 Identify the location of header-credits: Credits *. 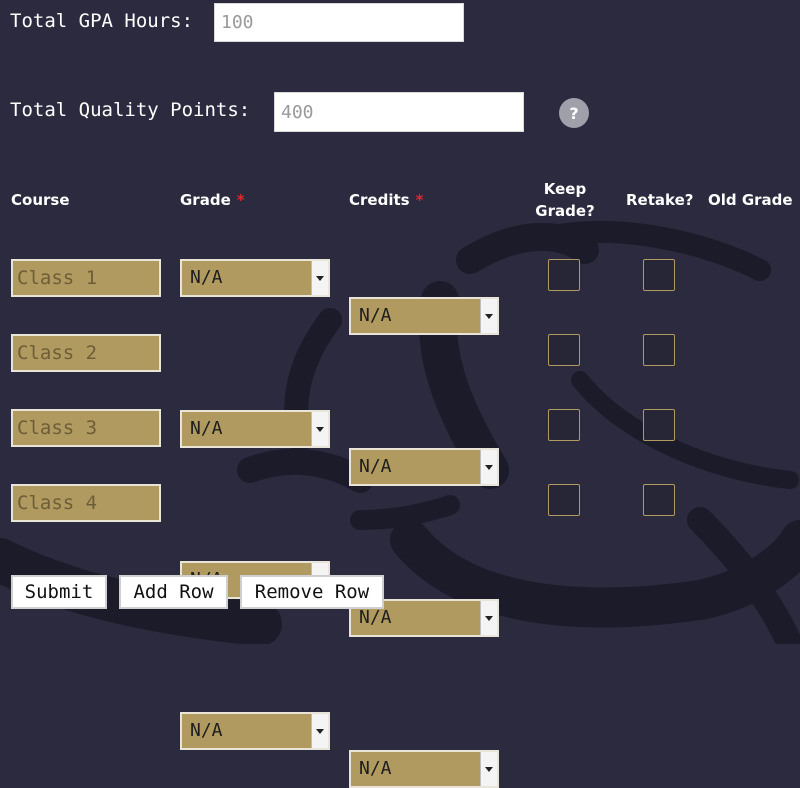
(386, 200).